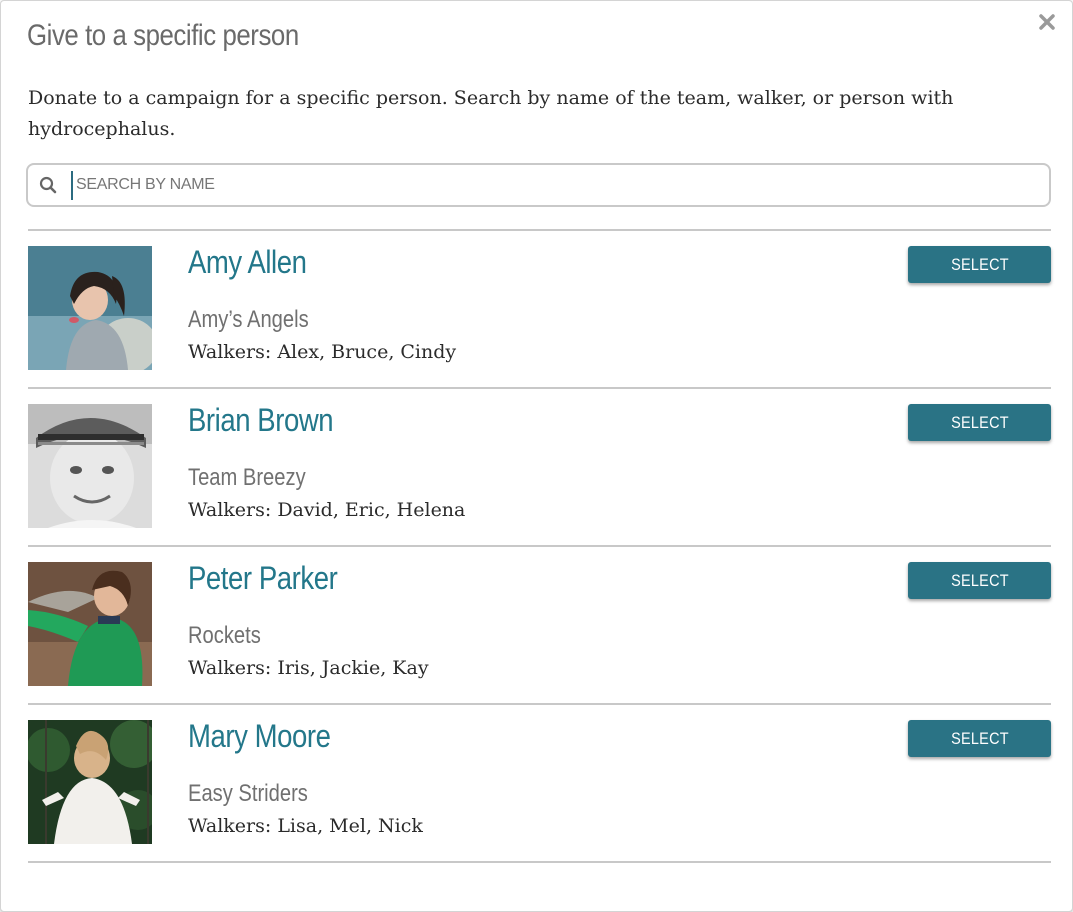  What do you see at coordinates (539, 308) in the screenshot?
I see `person-row: Amy Allen SELECT Amy’s Angels Walkers` at bounding box center [539, 308].